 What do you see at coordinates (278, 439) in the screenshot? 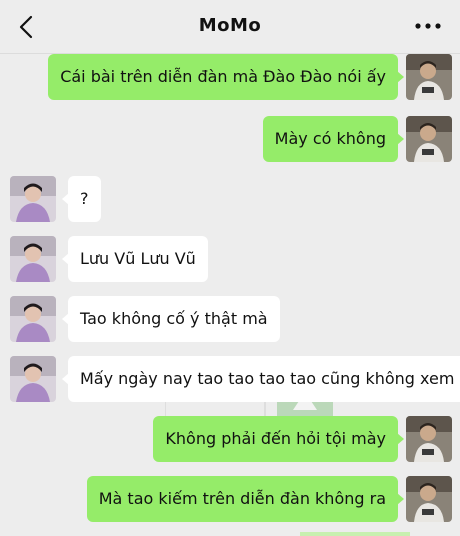
I see `message-bubble: Không phải đến hỏi tội mày` at bounding box center [278, 439].